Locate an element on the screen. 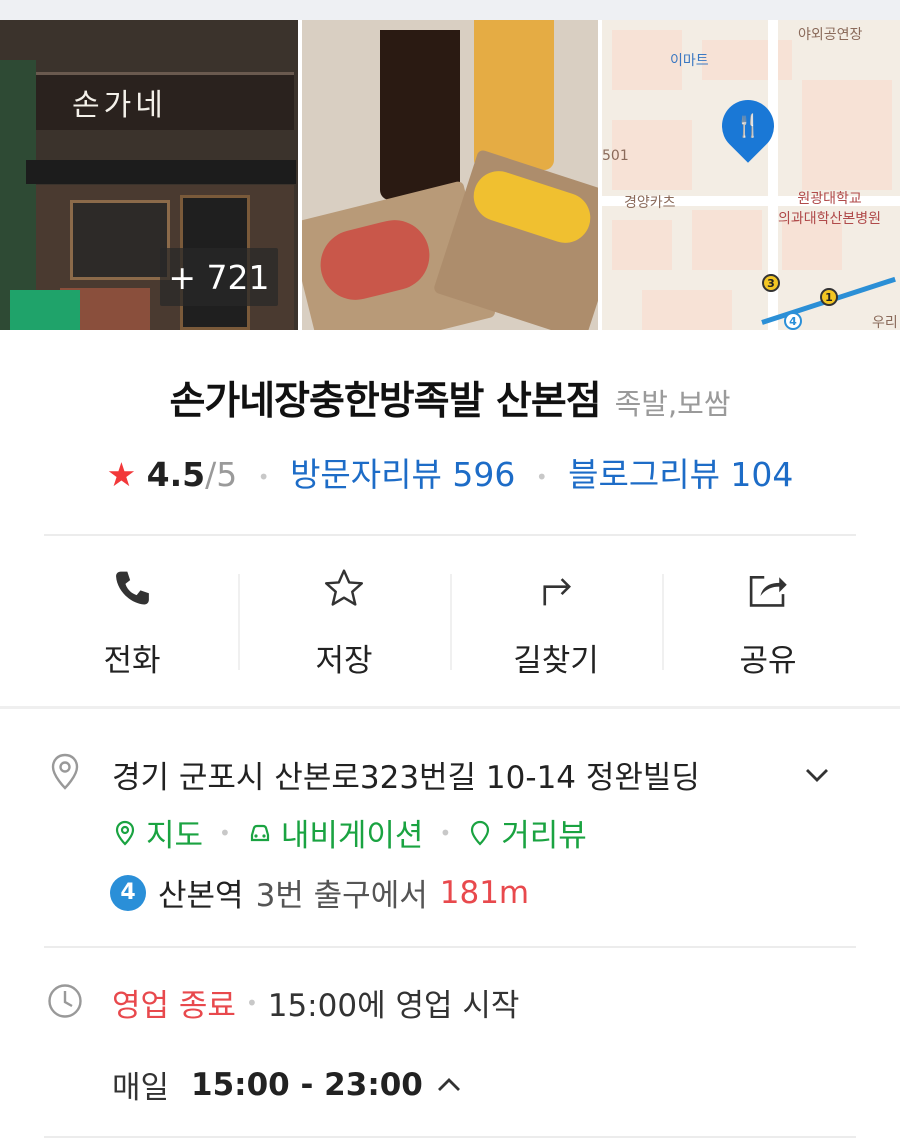 This screenshot has width=900, height=1140. station-name: 산본역 is located at coordinates (201, 896).